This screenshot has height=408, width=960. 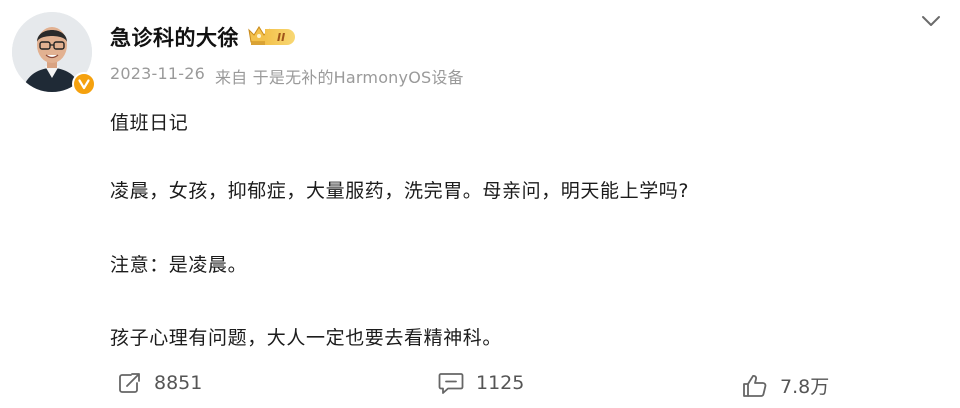 I want to click on post-text-line: 注意：是凌晨。, so click(x=179, y=265).